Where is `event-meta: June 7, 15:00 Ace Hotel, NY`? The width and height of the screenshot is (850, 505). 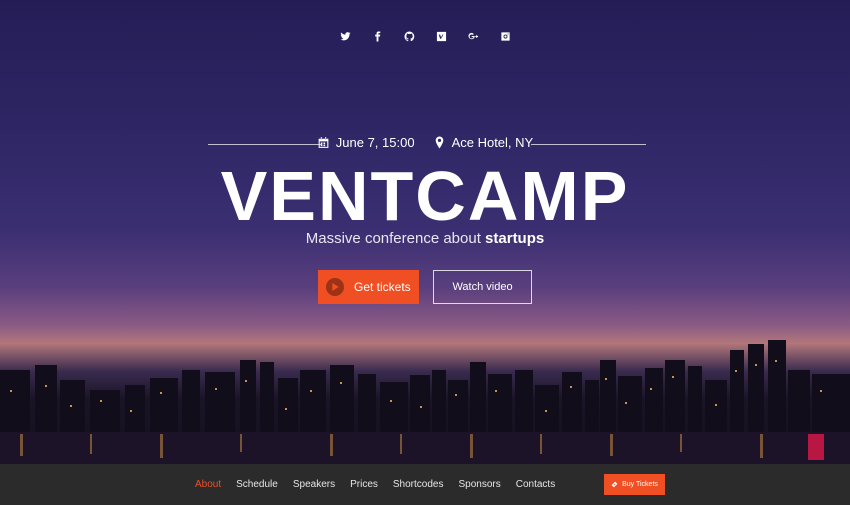 event-meta: June 7, 15:00 Ace Hotel, NY is located at coordinates (425, 145).